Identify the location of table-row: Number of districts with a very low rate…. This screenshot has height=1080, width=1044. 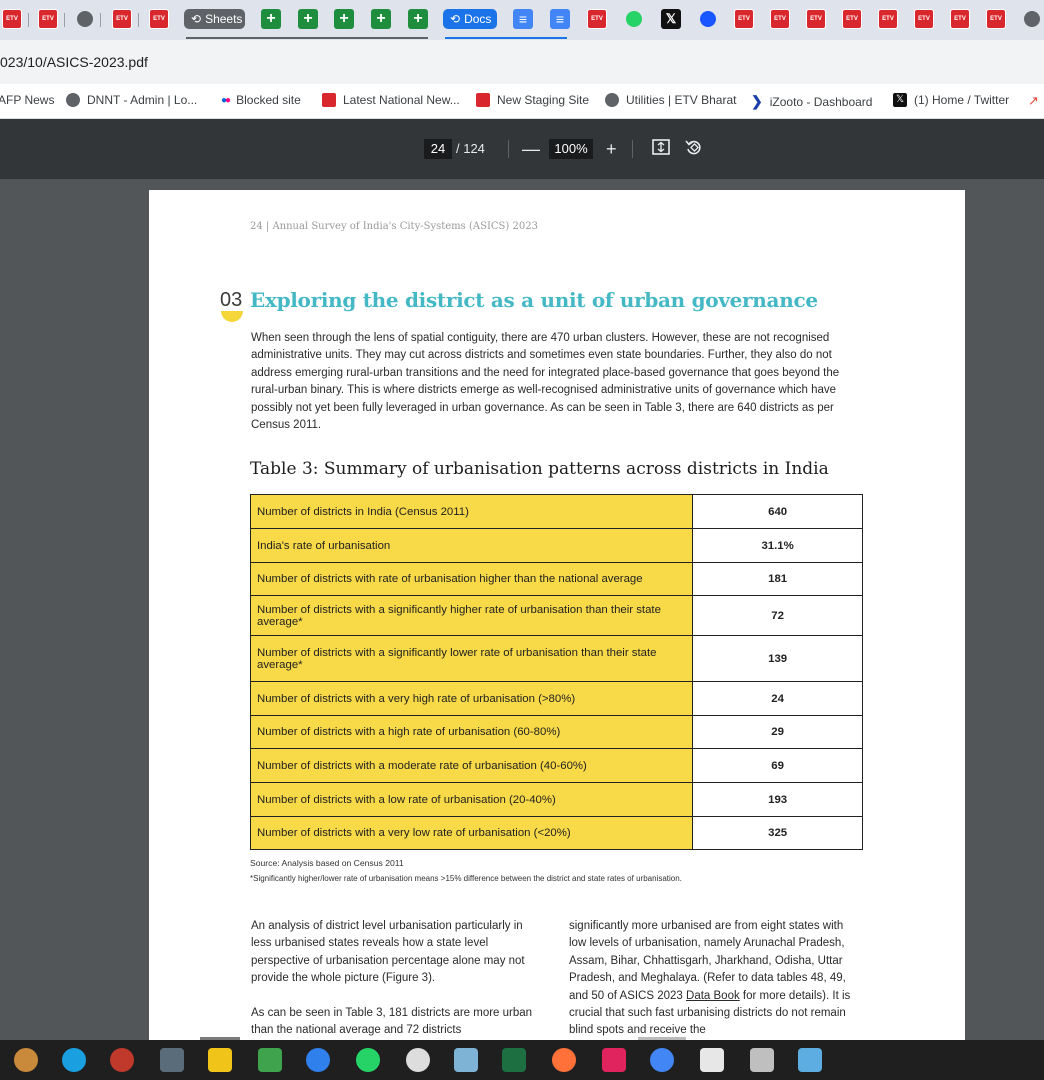
(556, 833).